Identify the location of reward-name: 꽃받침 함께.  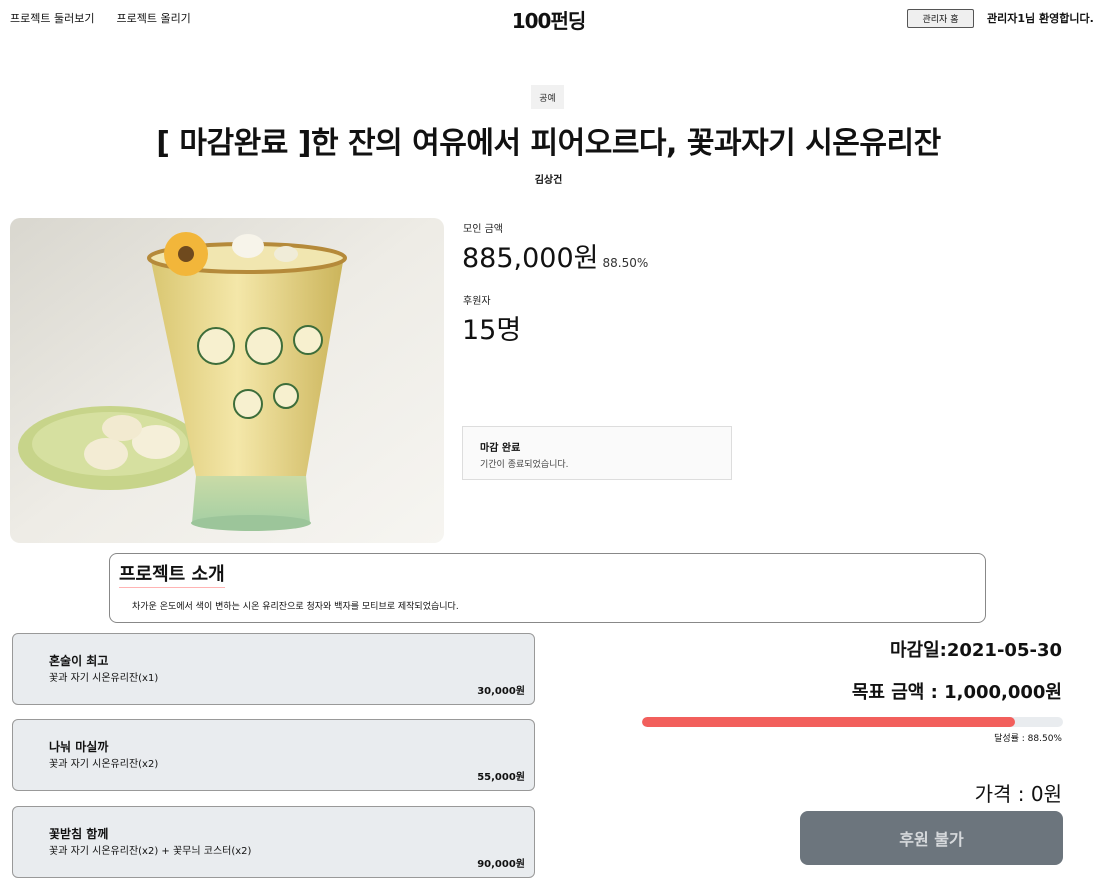
(79, 834).